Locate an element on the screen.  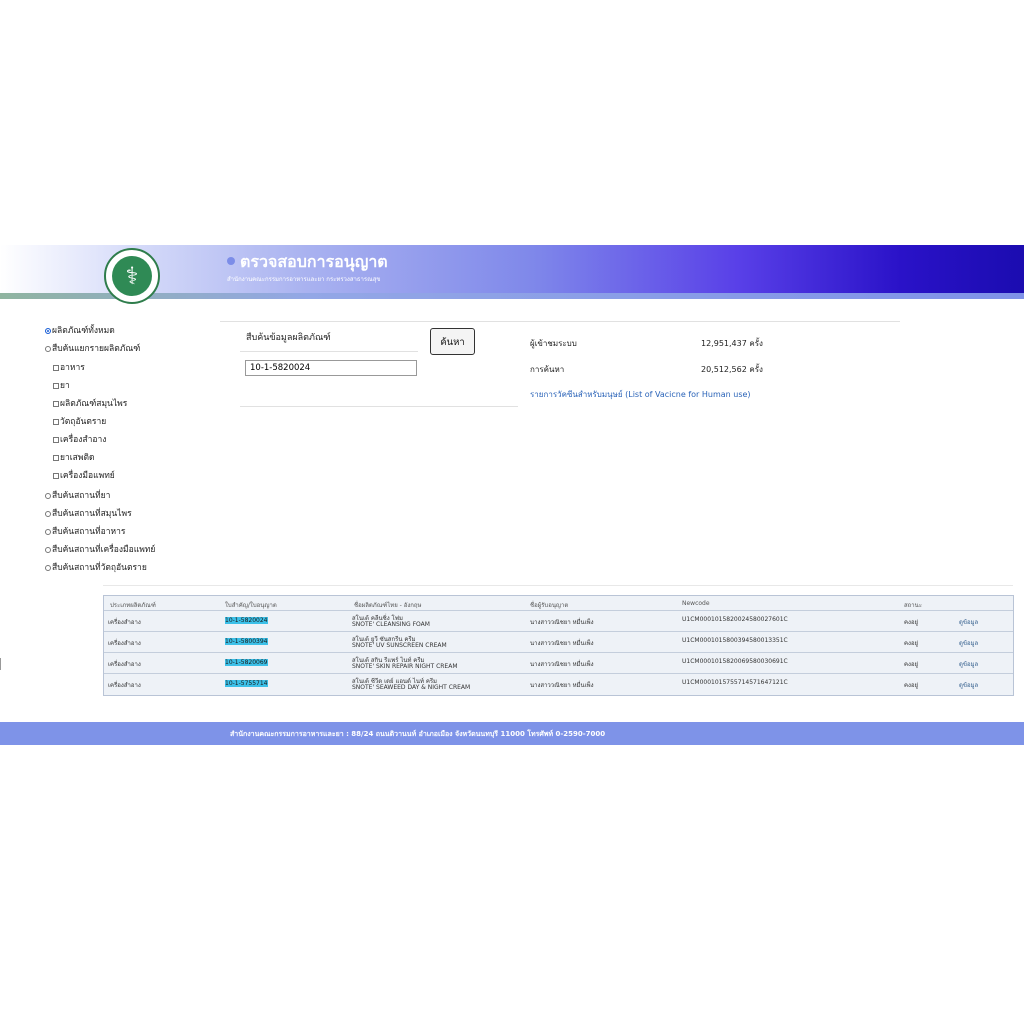
license-number-cell: 10-1-5820069 is located at coordinates (246, 662).